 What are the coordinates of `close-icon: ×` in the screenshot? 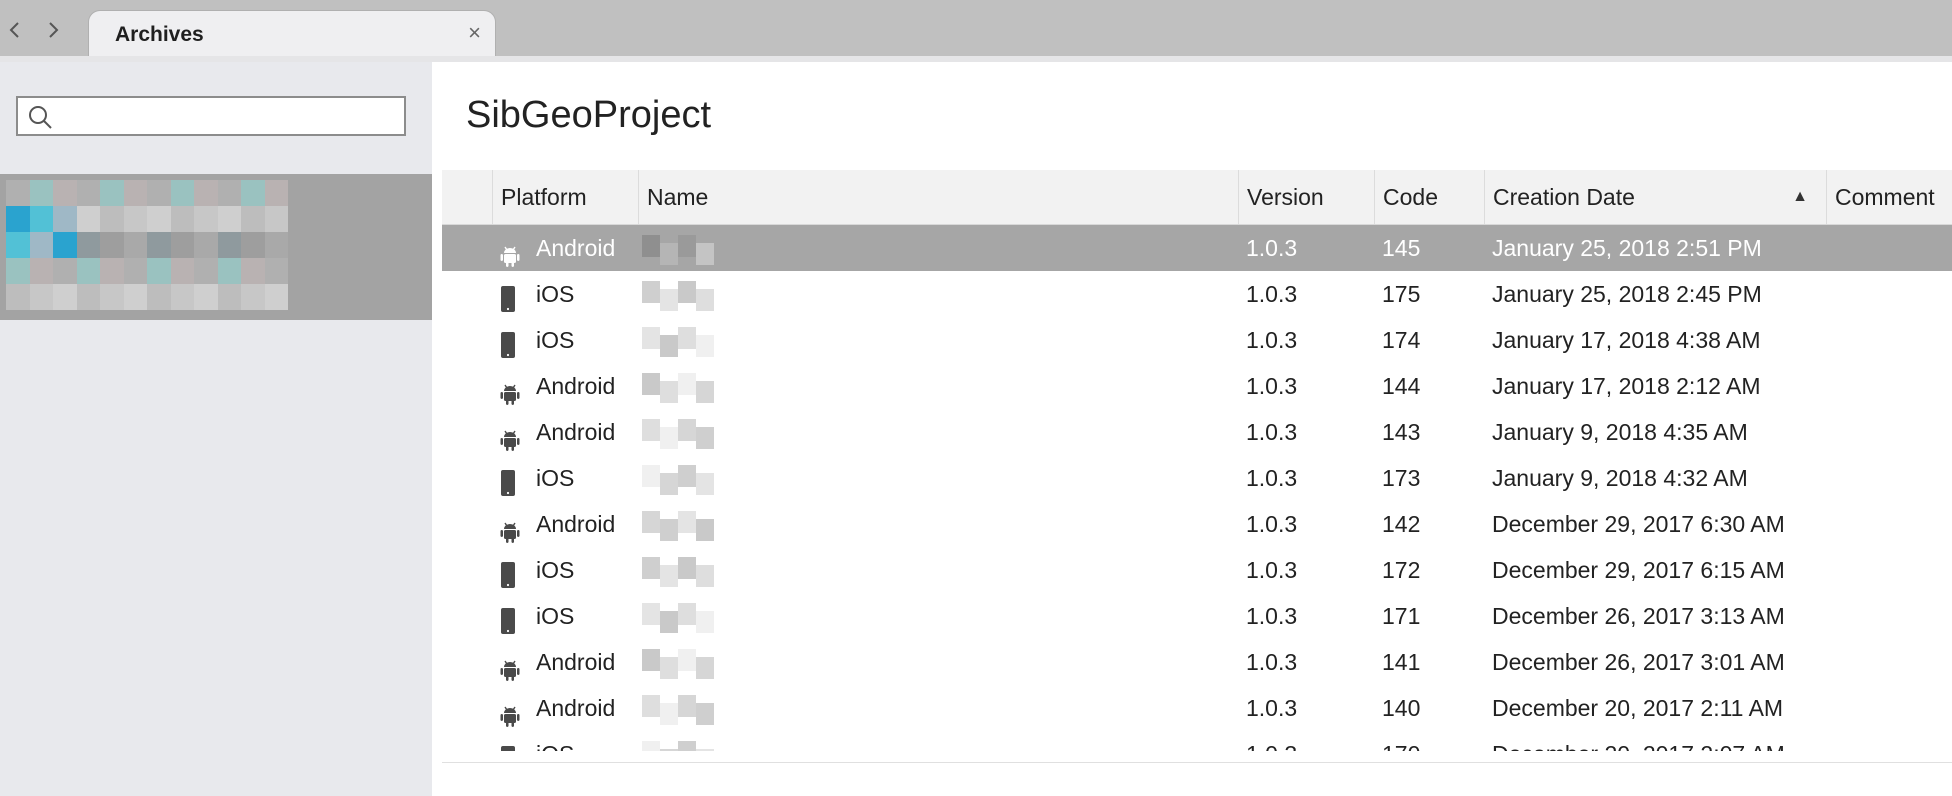 It's located at (474, 33).